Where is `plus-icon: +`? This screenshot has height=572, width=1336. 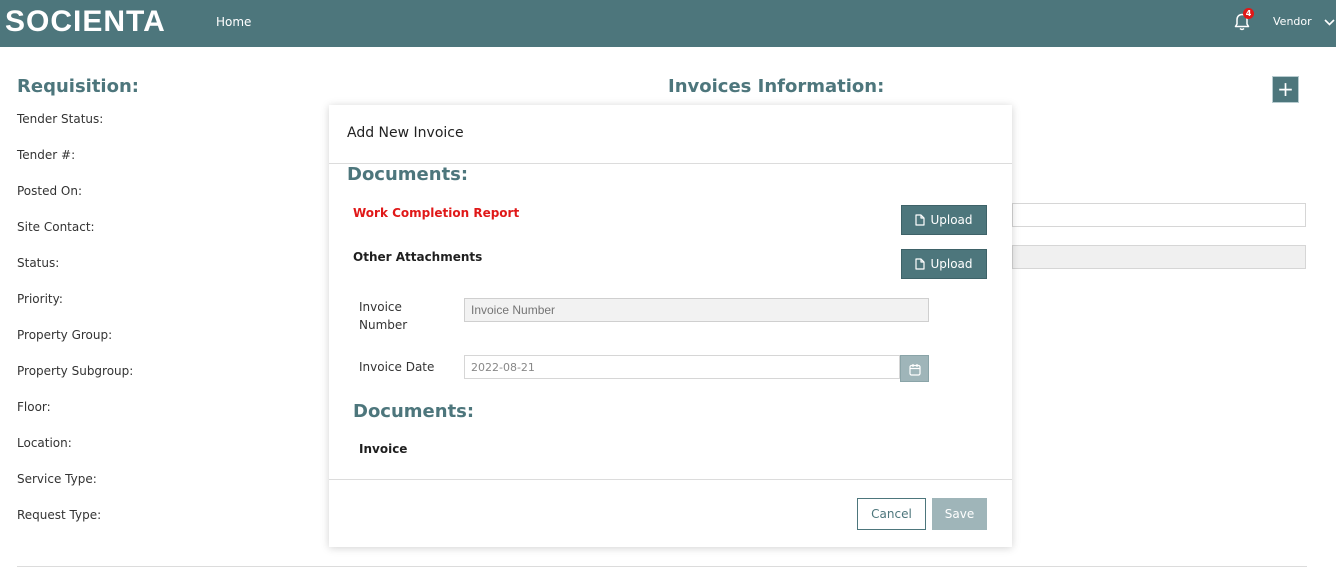 plus-icon: + is located at coordinates (1285, 89).